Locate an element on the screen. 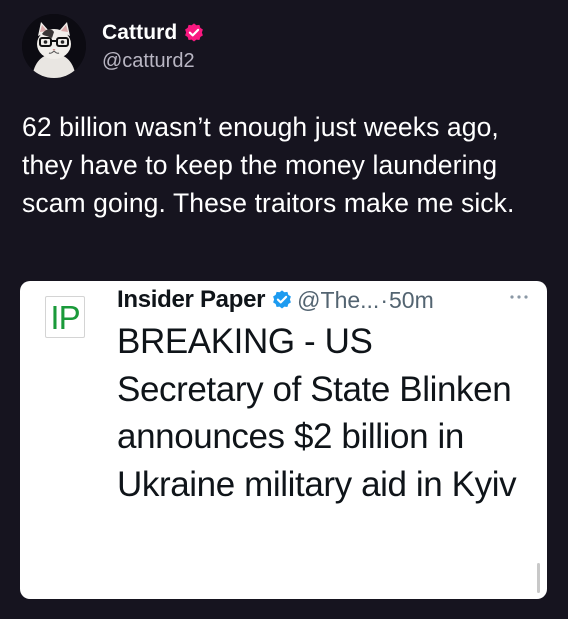 This screenshot has height=619, width=568. tweet-header: Catturd @catturd2 is located at coordinates (282, 47).